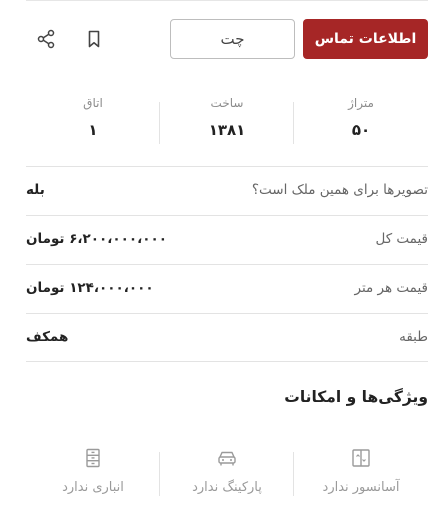 This screenshot has width=428, height=522. I want to click on stat-label: اتاق, so click(93, 103).